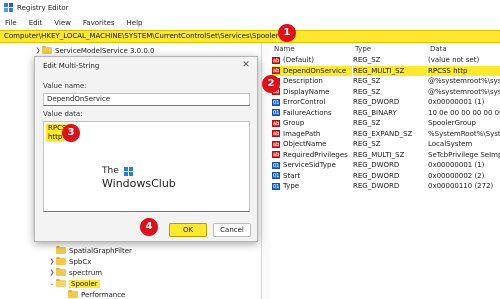  What do you see at coordinates (303, 81) in the screenshot?
I see `value-name-text: Description` at bounding box center [303, 81].